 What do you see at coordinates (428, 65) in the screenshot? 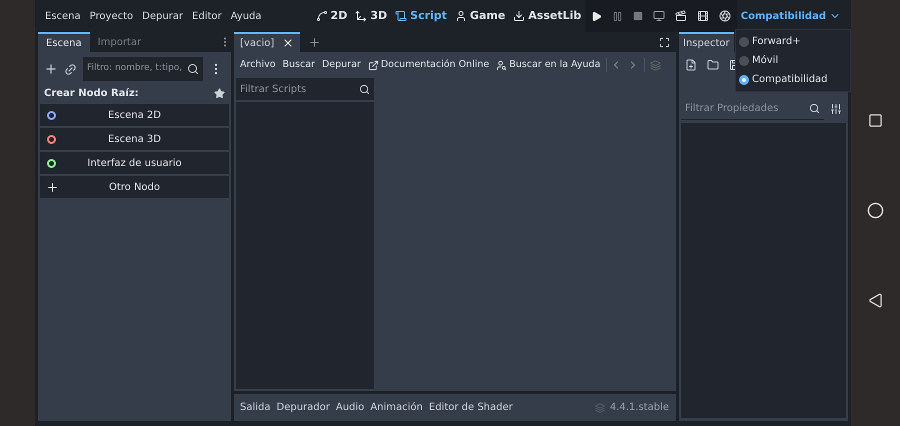
I see `script-menu-item: Documentación Online` at bounding box center [428, 65].